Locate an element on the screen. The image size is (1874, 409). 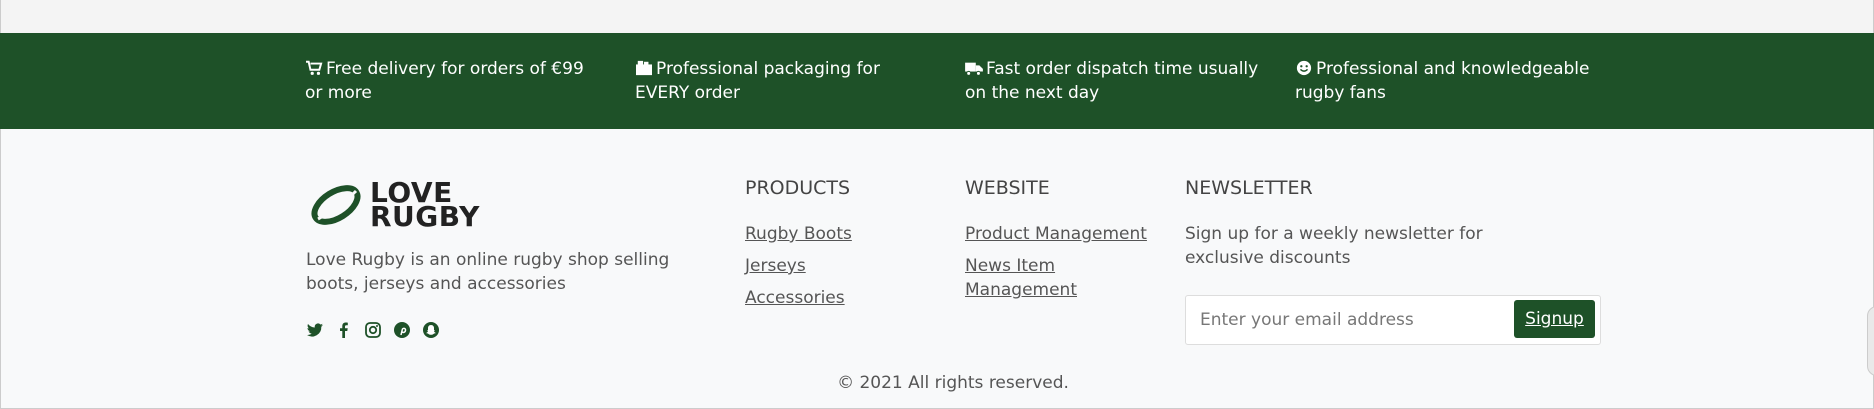
box-icon is located at coordinates (644, 68).